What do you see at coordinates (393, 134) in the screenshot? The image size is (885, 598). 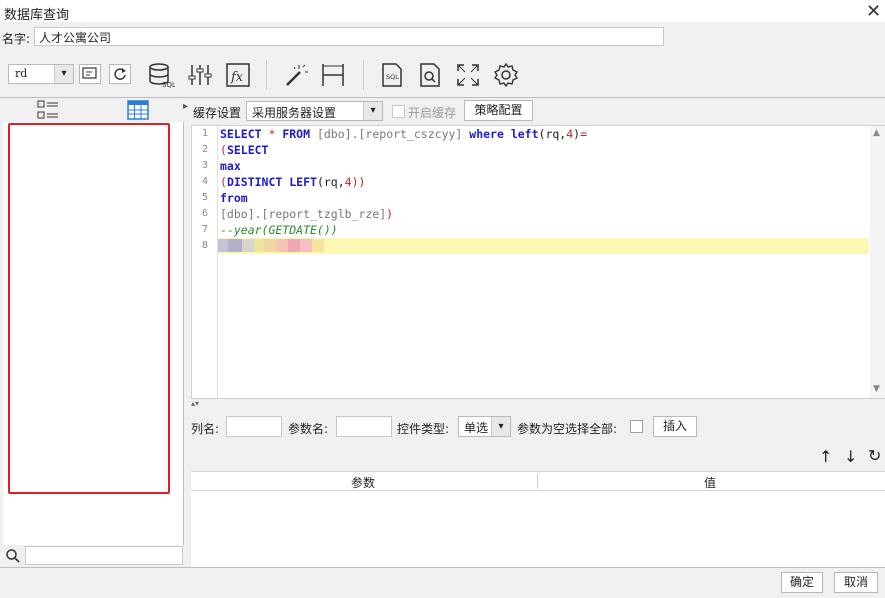 I see `code-token: [dbo].[report_cszcyy]` at bounding box center [393, 134].